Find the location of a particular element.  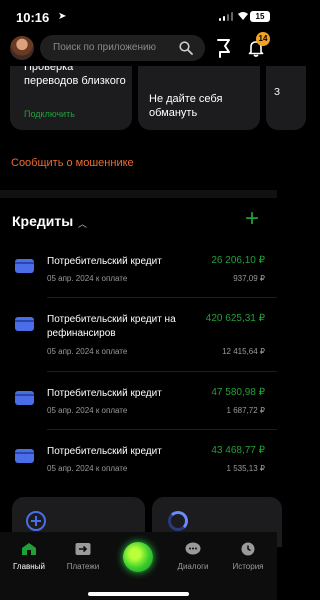

clock-icon is located at coordinates (248, 549).